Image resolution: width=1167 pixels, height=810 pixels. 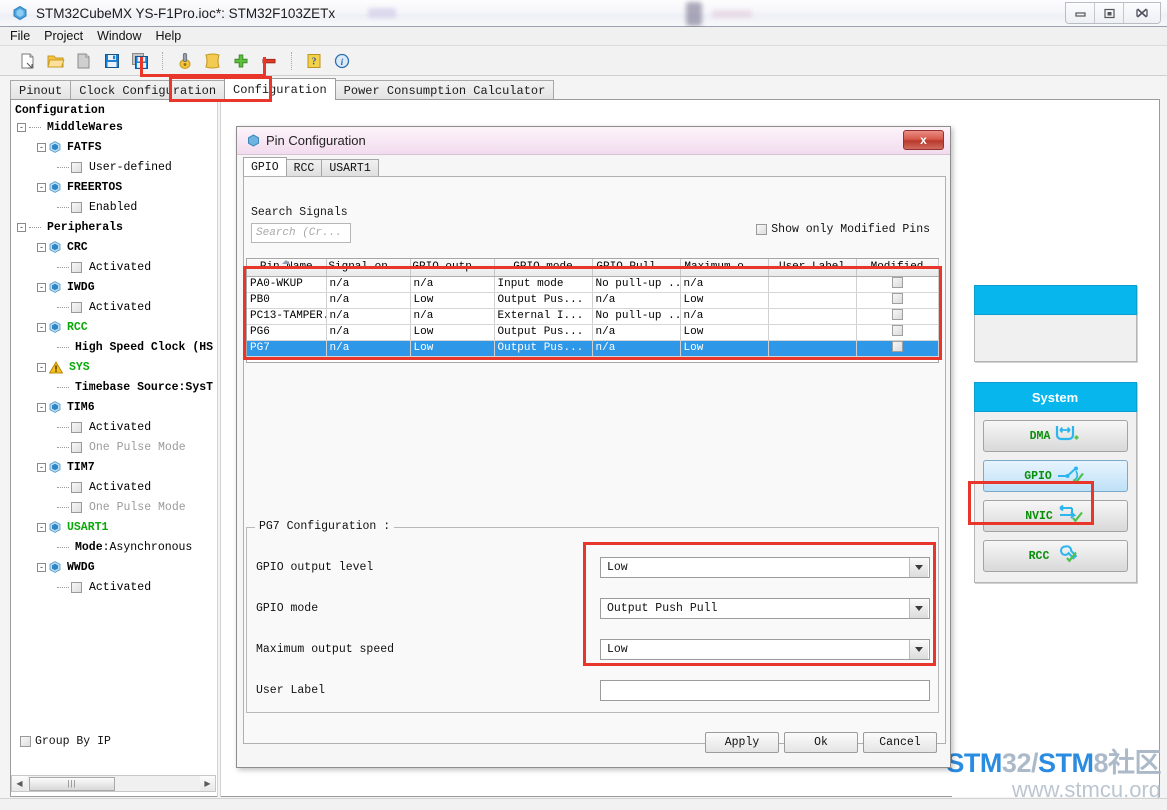 What do you see at coordinates (543, 268) in the screenshot?
I see `pin-table-header-gpio-mode: GPIO mode` at bounding box center [543, 268].